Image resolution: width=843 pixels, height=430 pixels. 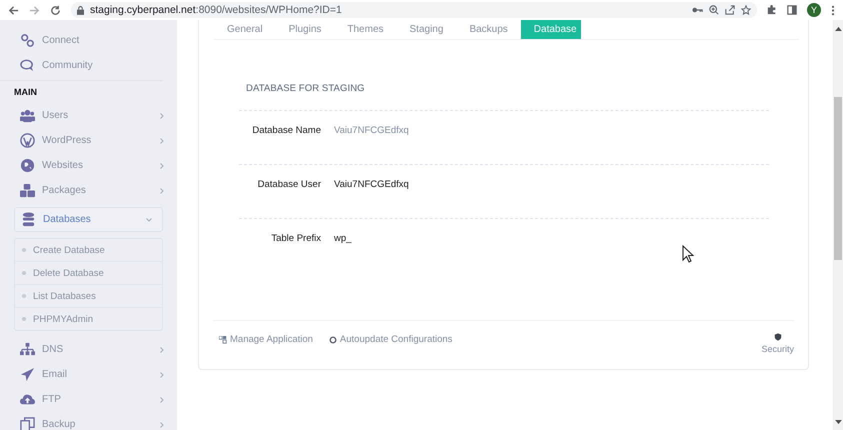 What do you see at coordinates (88, 399) in the screenshot?
I see `sidebar-item: FTP` at bounding box center [88, 399].